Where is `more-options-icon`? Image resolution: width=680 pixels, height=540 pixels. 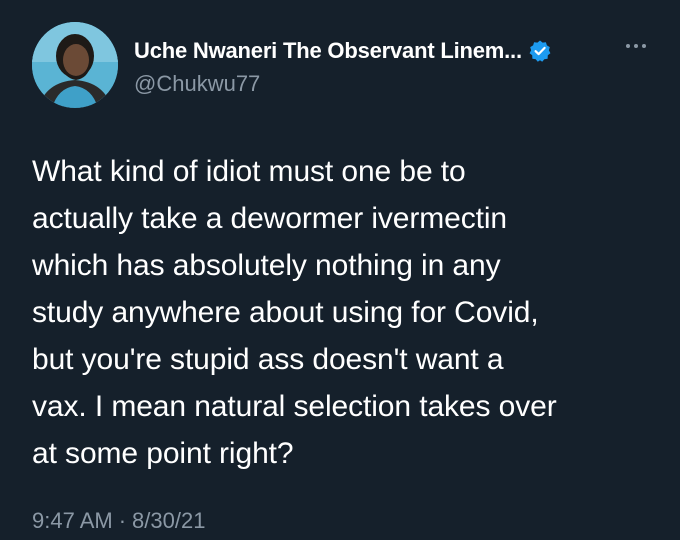
more-options-icon is located at coordinates (636, 46).